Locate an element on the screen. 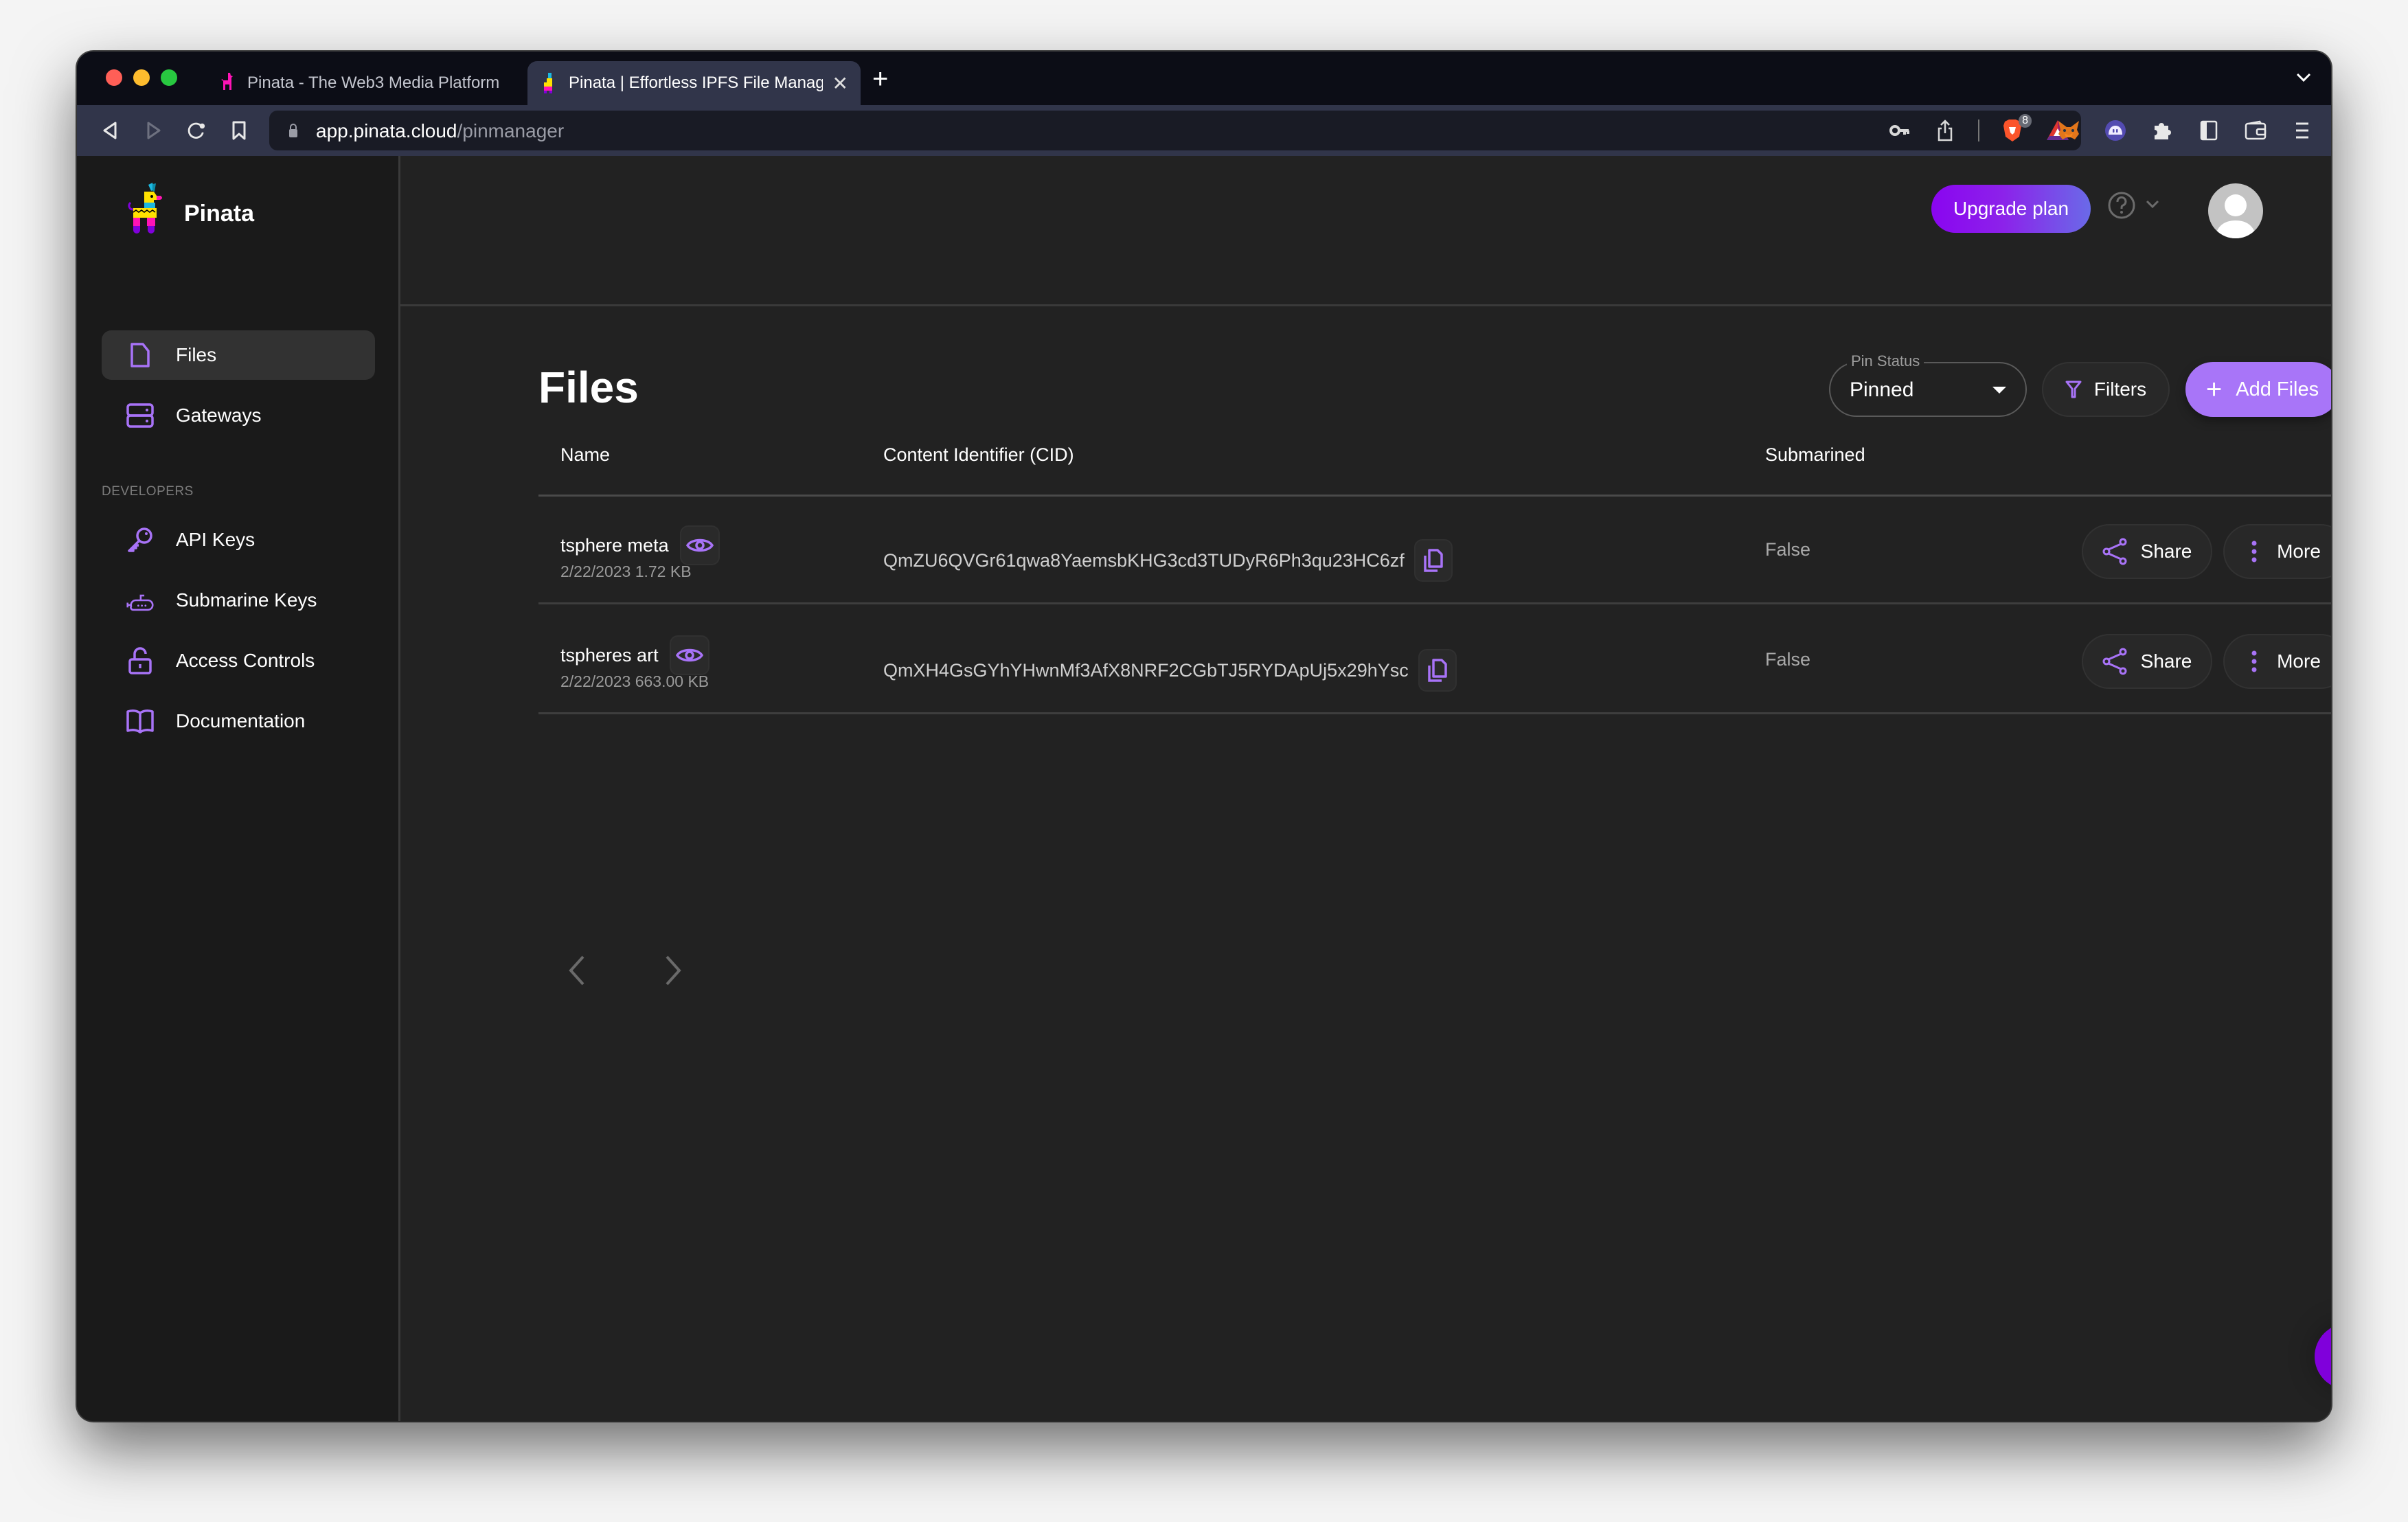  sidebar-item-documentation: Documentation is located at coordinates (239, 721).